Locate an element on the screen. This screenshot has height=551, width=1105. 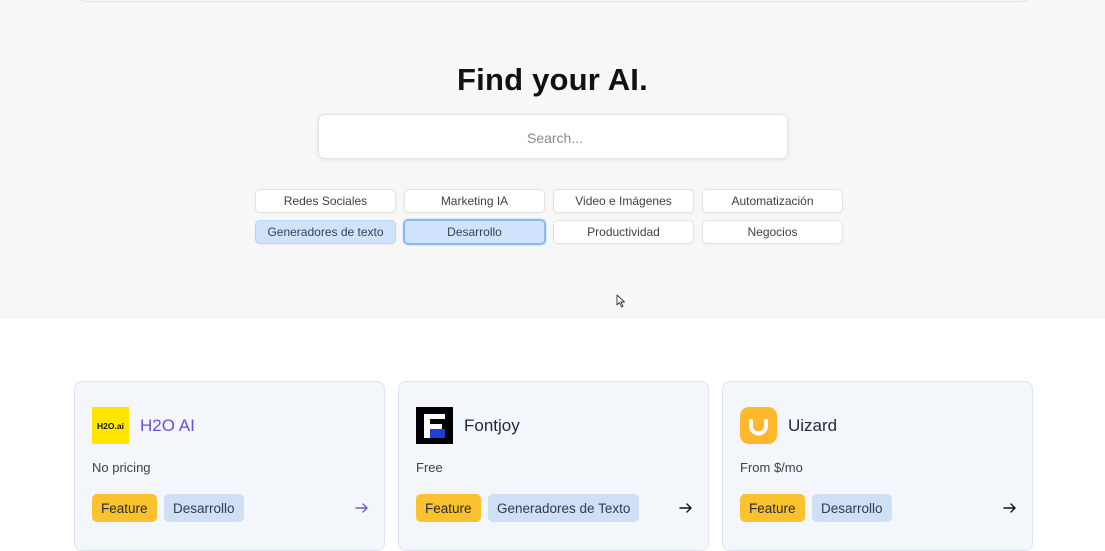
h2o-logo-icon: H2O.ai is located at coordinates (110, 425).